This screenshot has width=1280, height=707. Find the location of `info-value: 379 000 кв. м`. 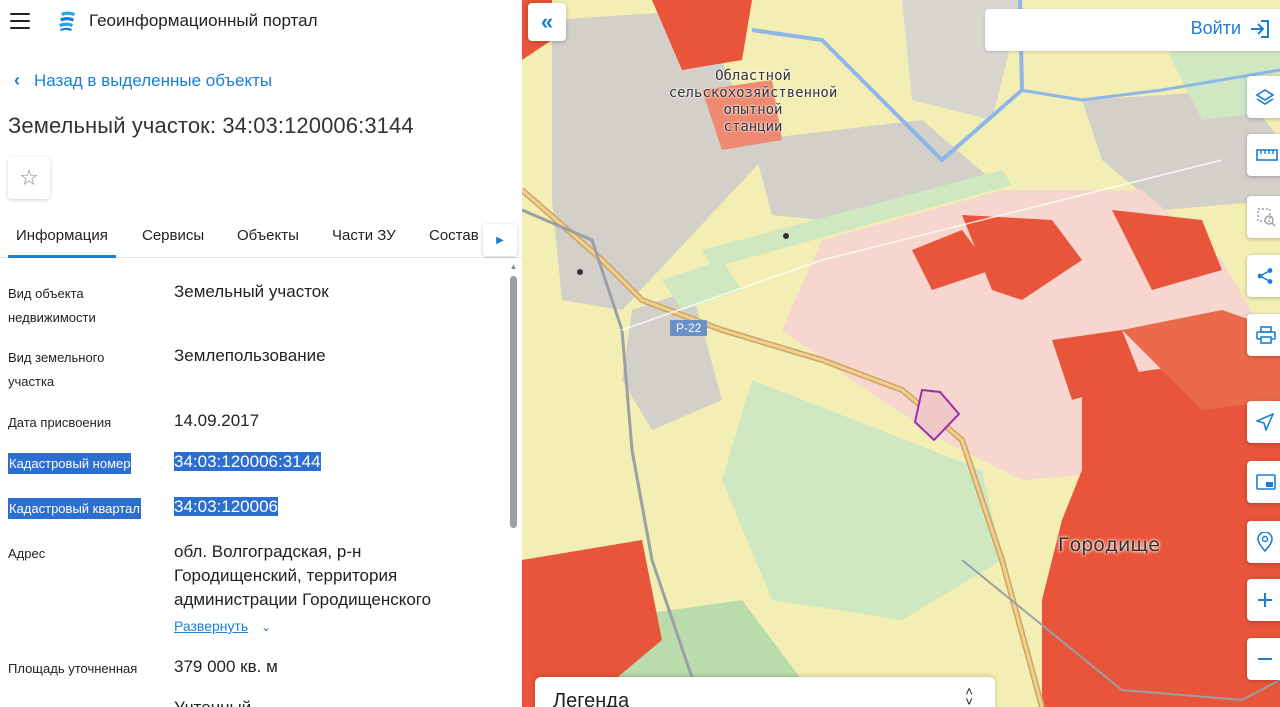

info-value: 379 000 кв. м is located at coordinates (226, 666).